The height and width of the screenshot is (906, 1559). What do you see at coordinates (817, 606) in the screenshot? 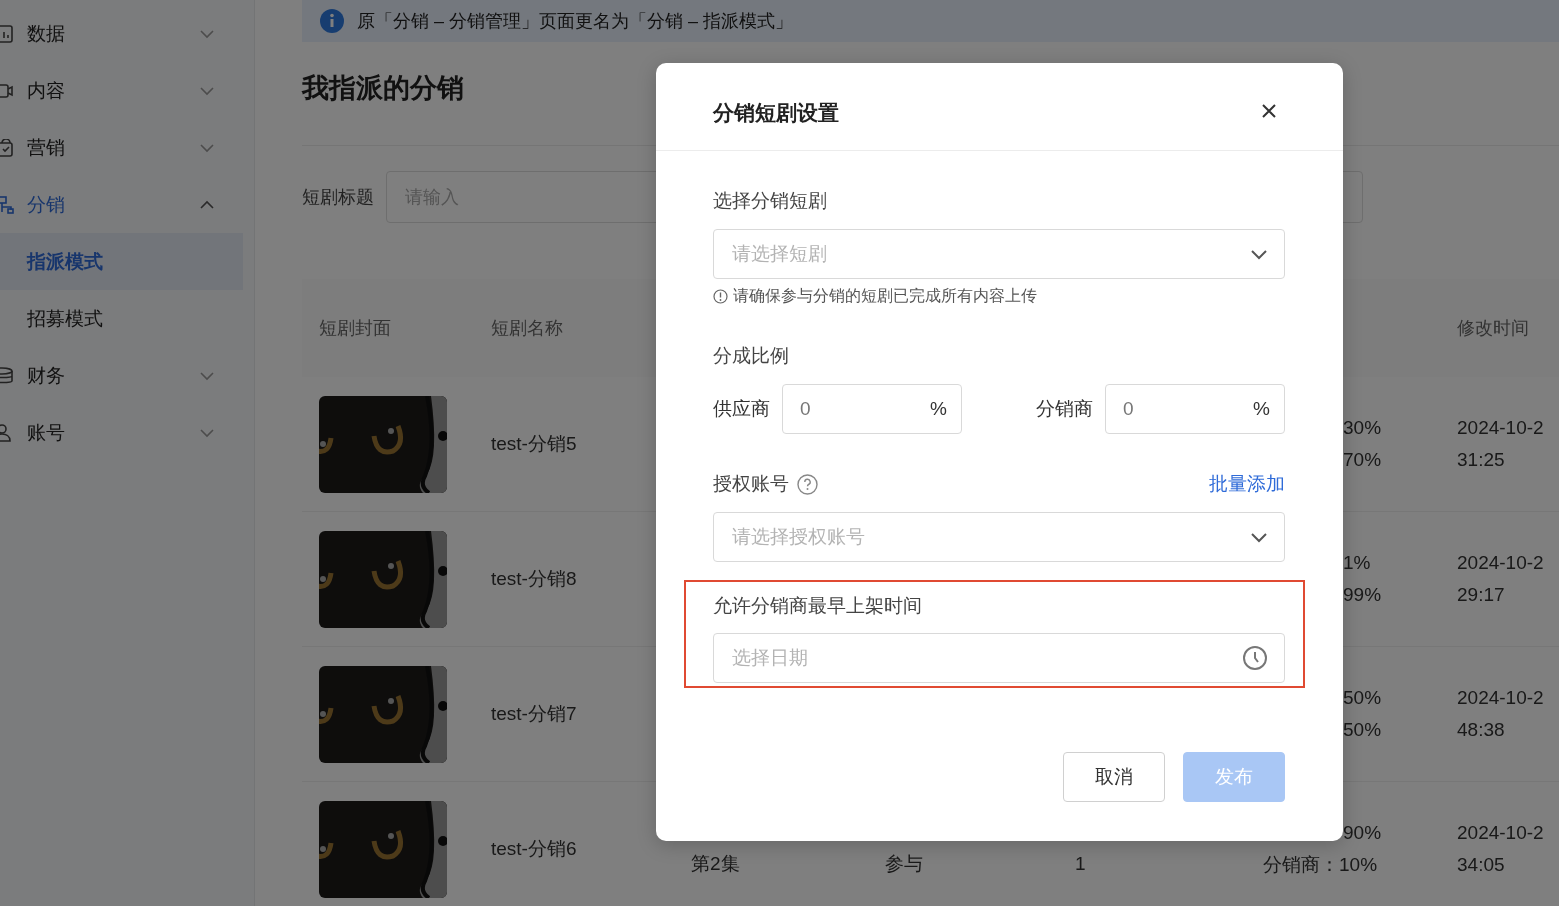
I see `field-label: 允许分销商最早上架时间` at bounding box center [817, 606].